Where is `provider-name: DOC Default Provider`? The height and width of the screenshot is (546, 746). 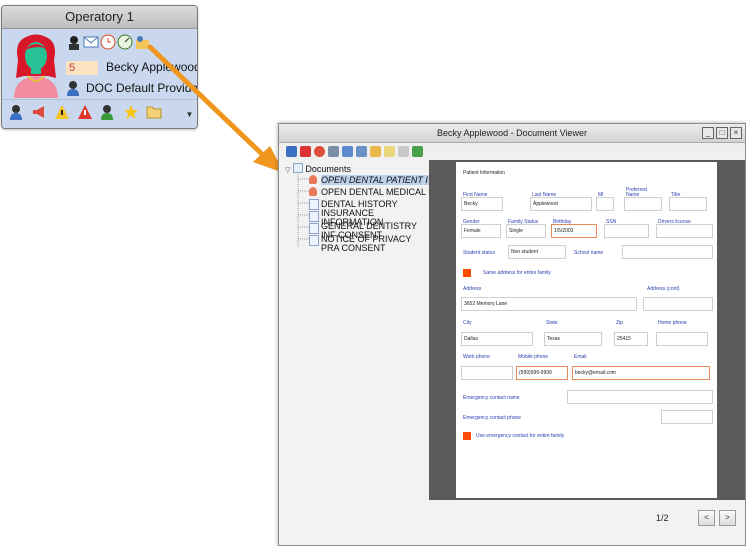 provider-name: DOC Default Provider is located at coordinates (141, 88).